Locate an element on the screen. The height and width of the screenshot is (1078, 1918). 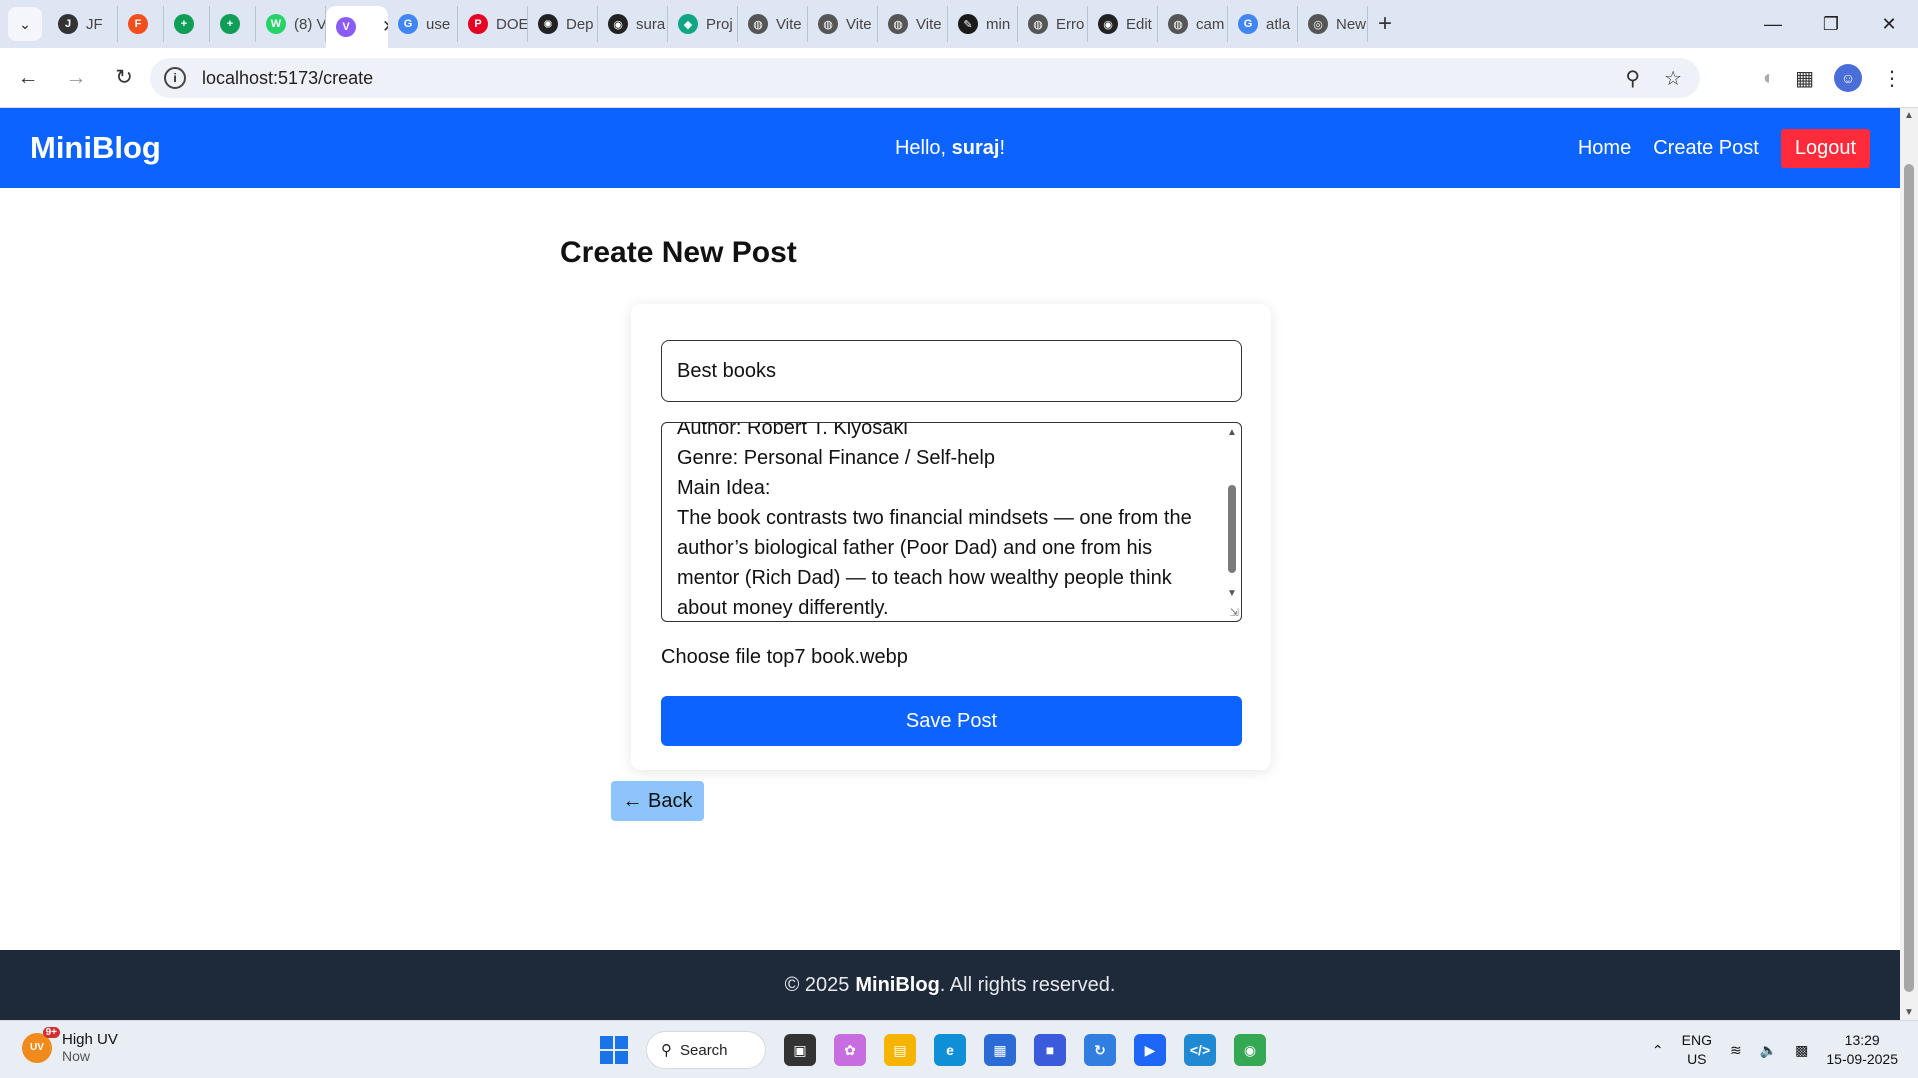
back-arrow-icon: ← is located at coordinates (28, 78).